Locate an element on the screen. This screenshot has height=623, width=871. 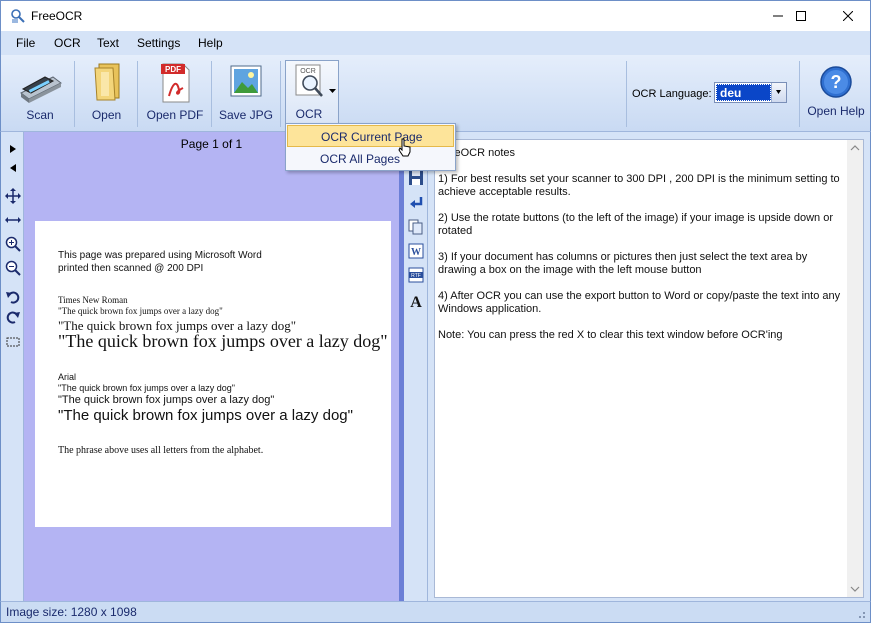
svg-text: A is located at coordinates (416, 301).